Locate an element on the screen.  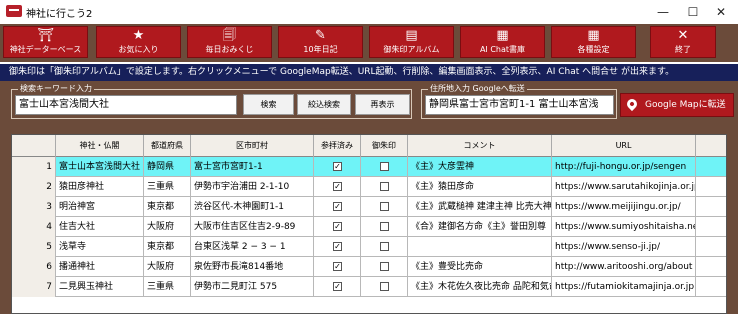
cell-name: 富士山本宮浅間大社 is located at coordinates (100, 167).